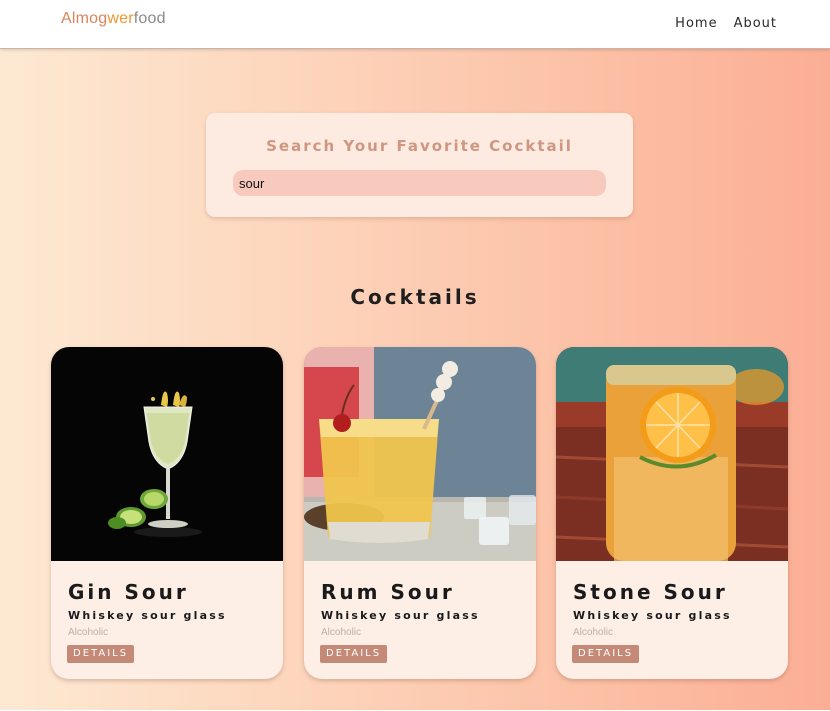 The width and height of the screenshot is (830, 711). What do you see at coordinates (419, 165) in the screenshot?
I see `search-card: Search Your Favorite Cocktail` at bounding box center [419, 165].